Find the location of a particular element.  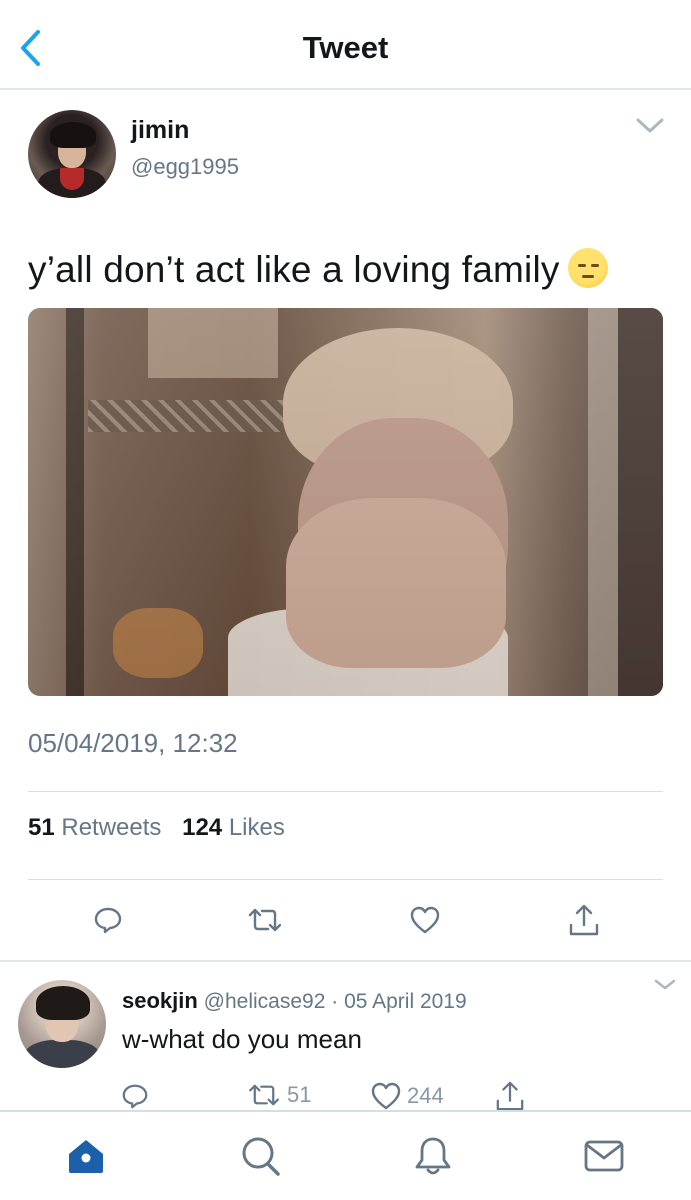

top-nav-bar: Tweet is located at coordinates (345, 45).